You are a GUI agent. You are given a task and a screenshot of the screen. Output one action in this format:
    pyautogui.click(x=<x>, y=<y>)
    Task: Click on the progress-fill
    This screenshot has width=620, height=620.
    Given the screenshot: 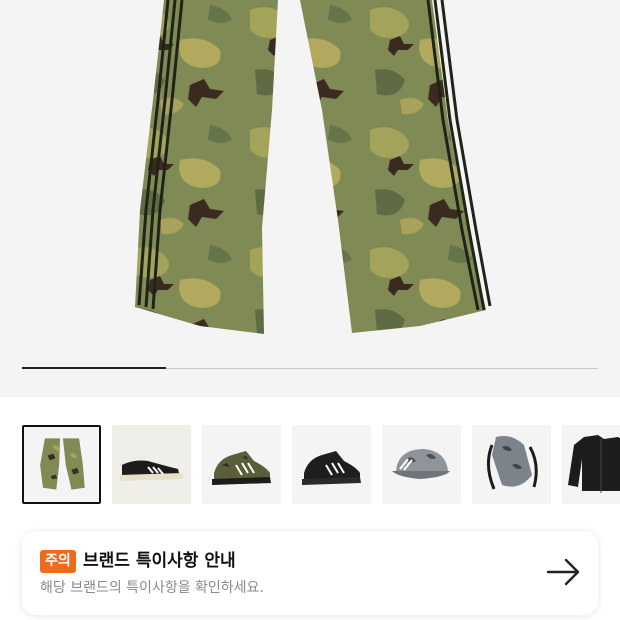 What is the action you would take?
    pyautogui.click(x=94, y=368)
    